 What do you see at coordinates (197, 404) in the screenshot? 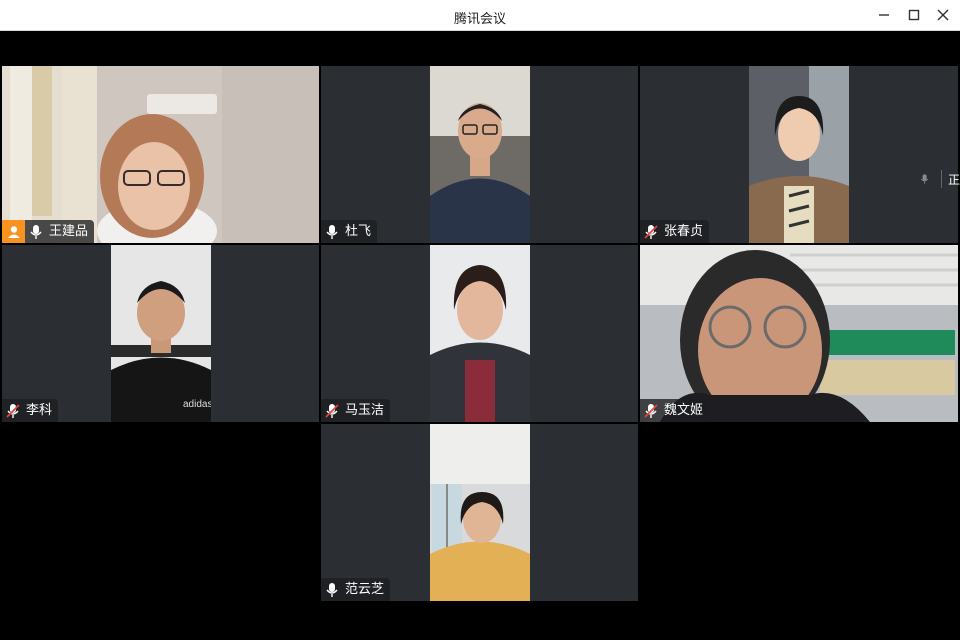
I see `svg-text: adidas` at bounding box center [197, 404].